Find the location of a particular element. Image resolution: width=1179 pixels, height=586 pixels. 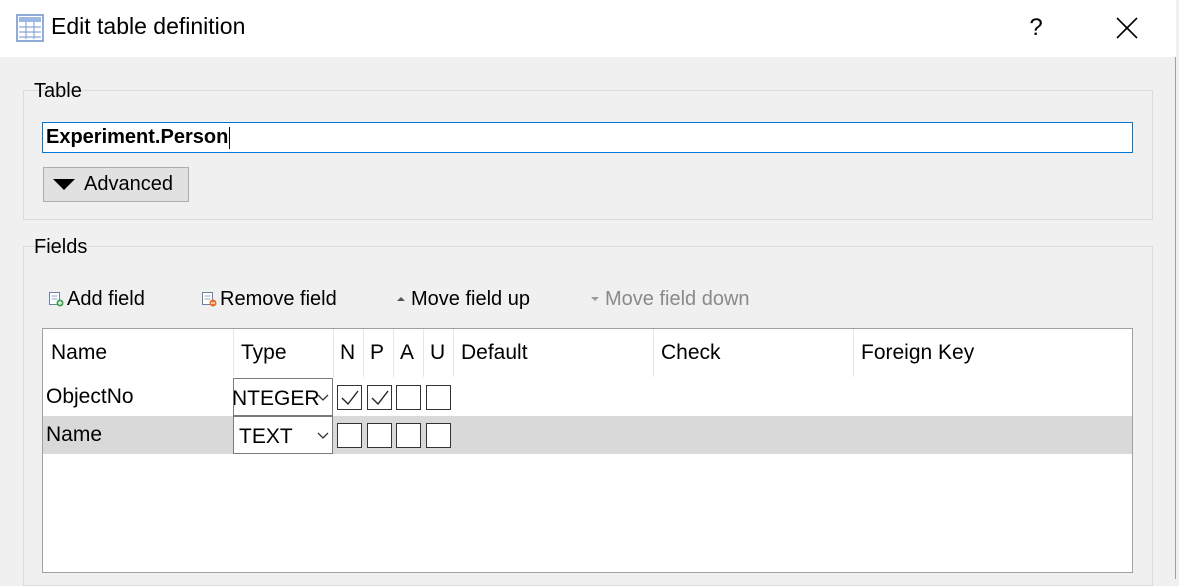

move-field-up-button: Move field up is located at coordinates (462, 299).